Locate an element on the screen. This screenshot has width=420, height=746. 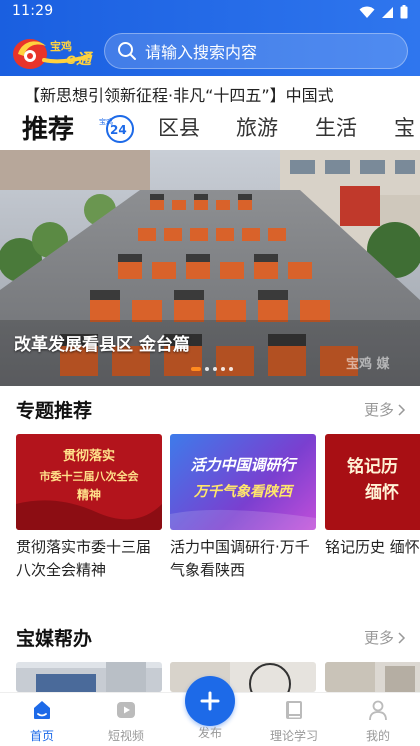
topic-card-image: 贯彻落实 市委十三届八次全会 精神 is located at coordinates (89, 482).